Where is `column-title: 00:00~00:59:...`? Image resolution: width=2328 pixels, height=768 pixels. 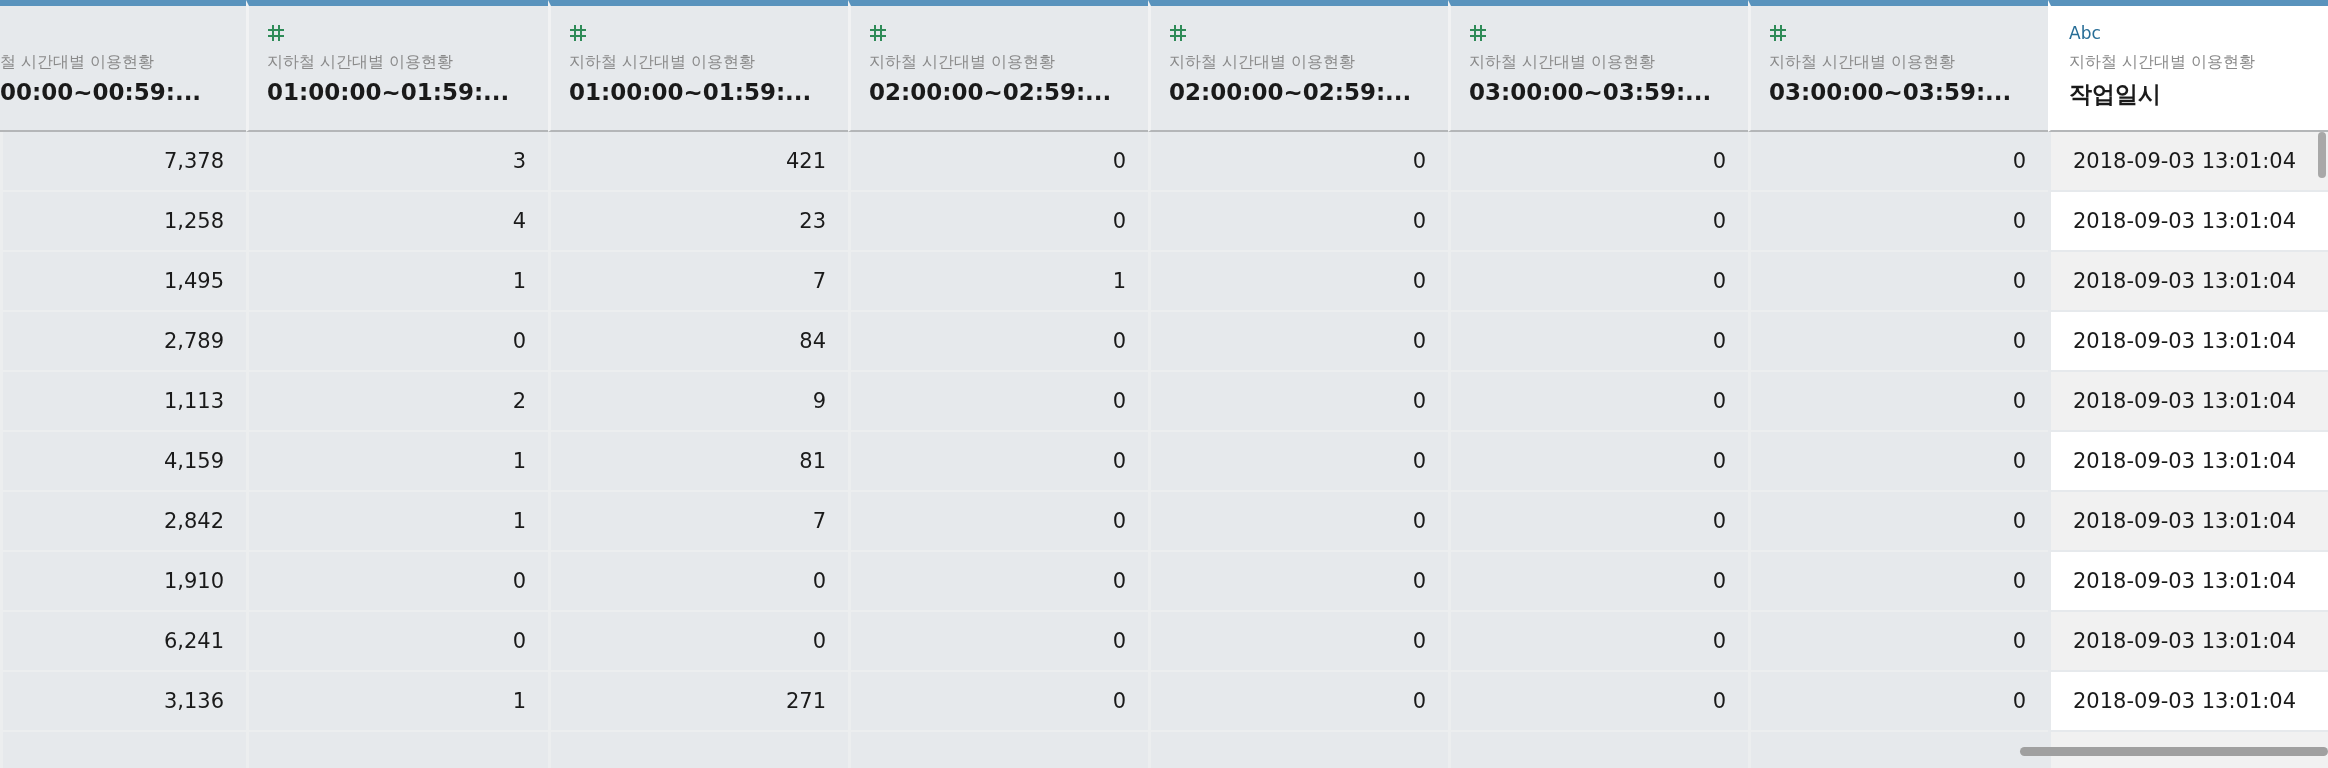 column-title: 00:00~00:59:... is located at coordinates (101, 92).